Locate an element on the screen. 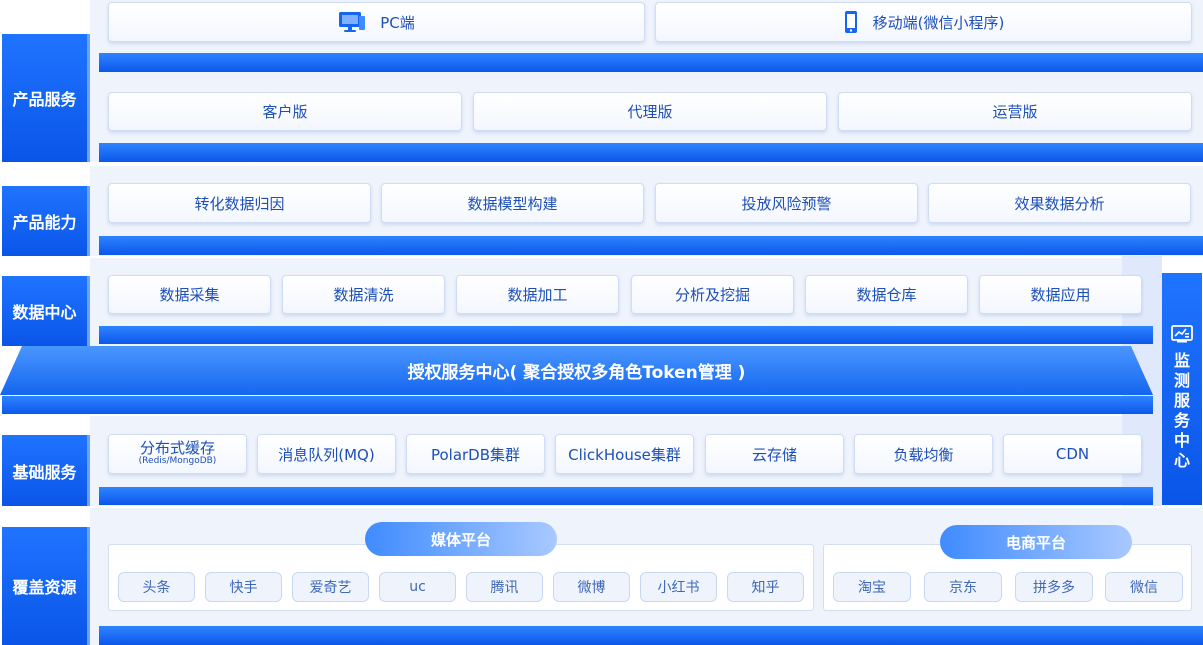 The height and width of the screenshot is (645, 1203). monitor-title-char: 心 is located at coordinates (1181, 460).